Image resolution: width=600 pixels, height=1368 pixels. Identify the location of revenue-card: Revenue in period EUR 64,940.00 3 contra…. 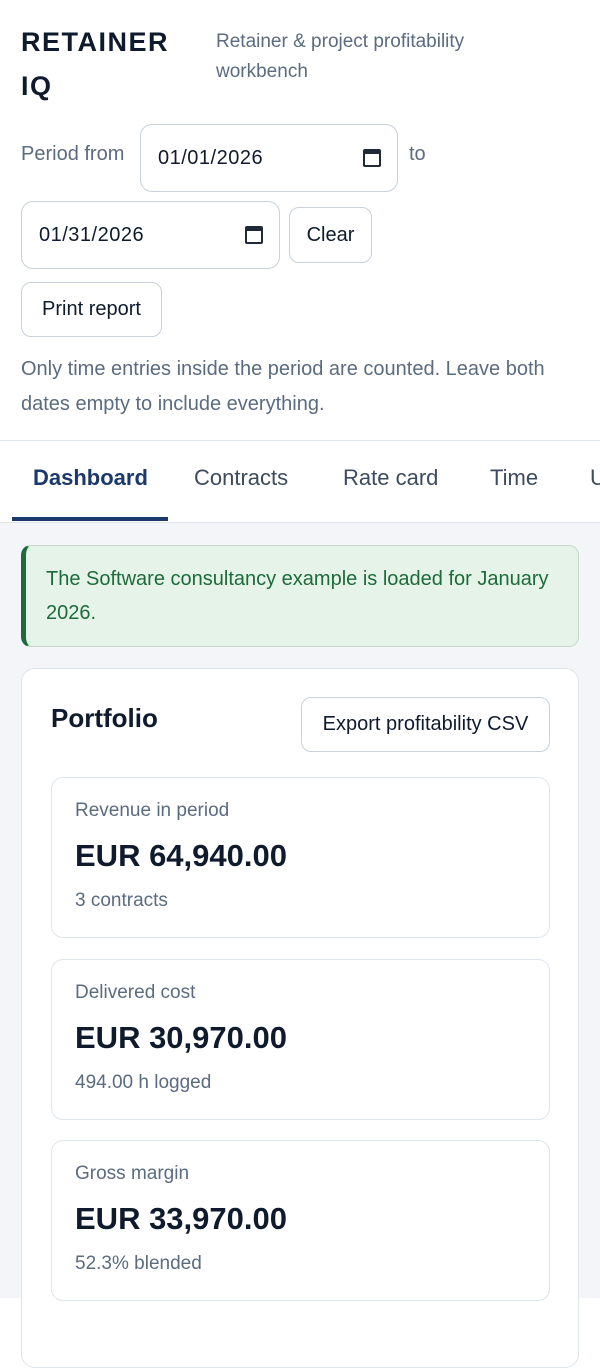
(300, 857).